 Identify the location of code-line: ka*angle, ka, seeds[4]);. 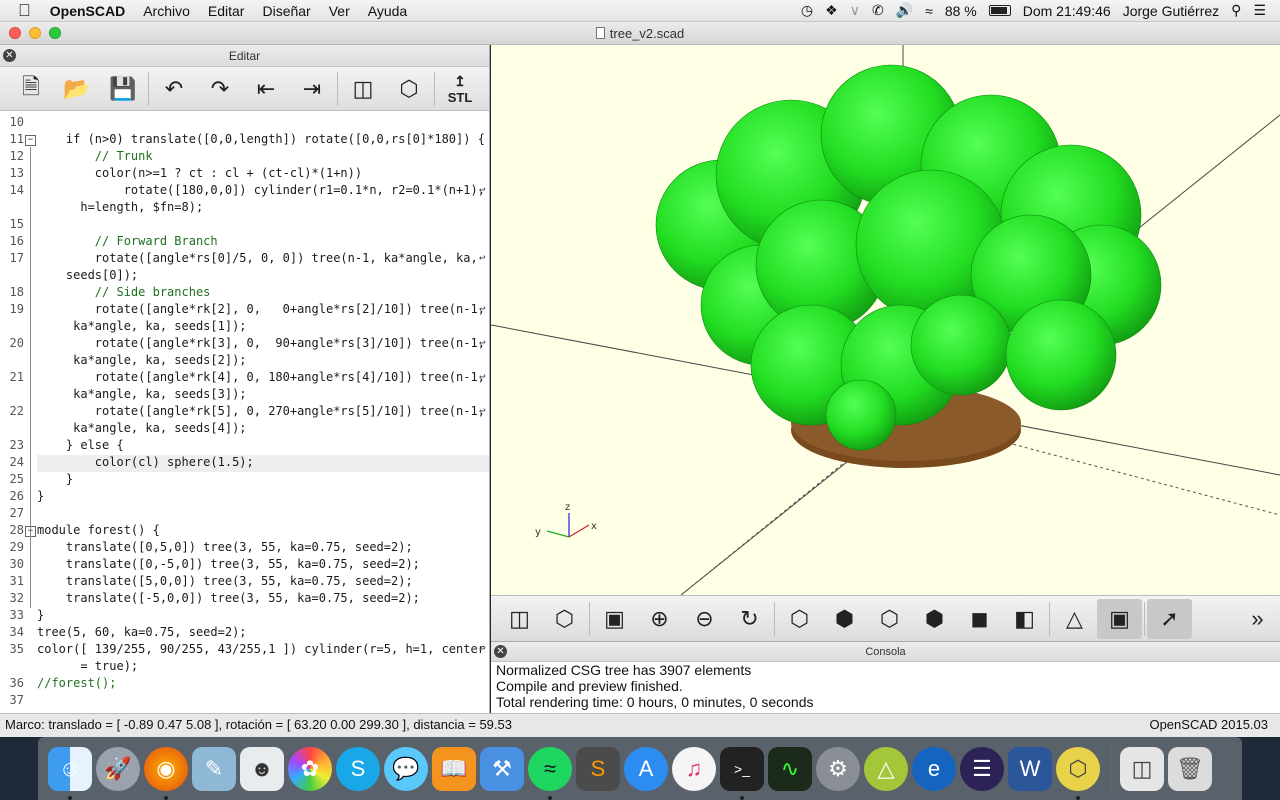
(141, 428).